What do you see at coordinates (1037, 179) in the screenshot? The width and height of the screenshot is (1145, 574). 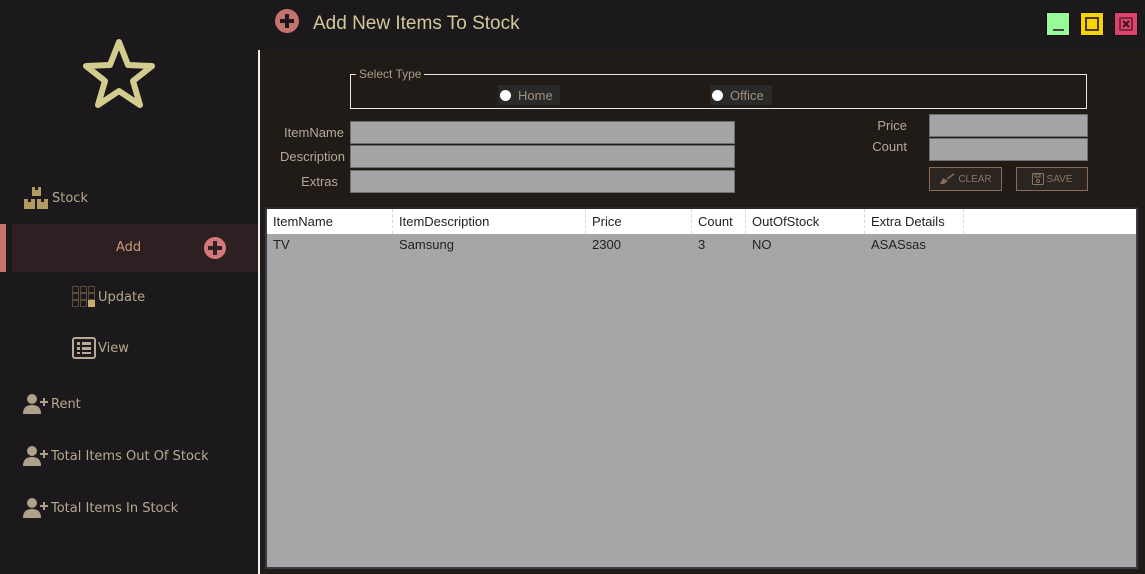 I see `save-icon` at bounding box center [1037, 179].